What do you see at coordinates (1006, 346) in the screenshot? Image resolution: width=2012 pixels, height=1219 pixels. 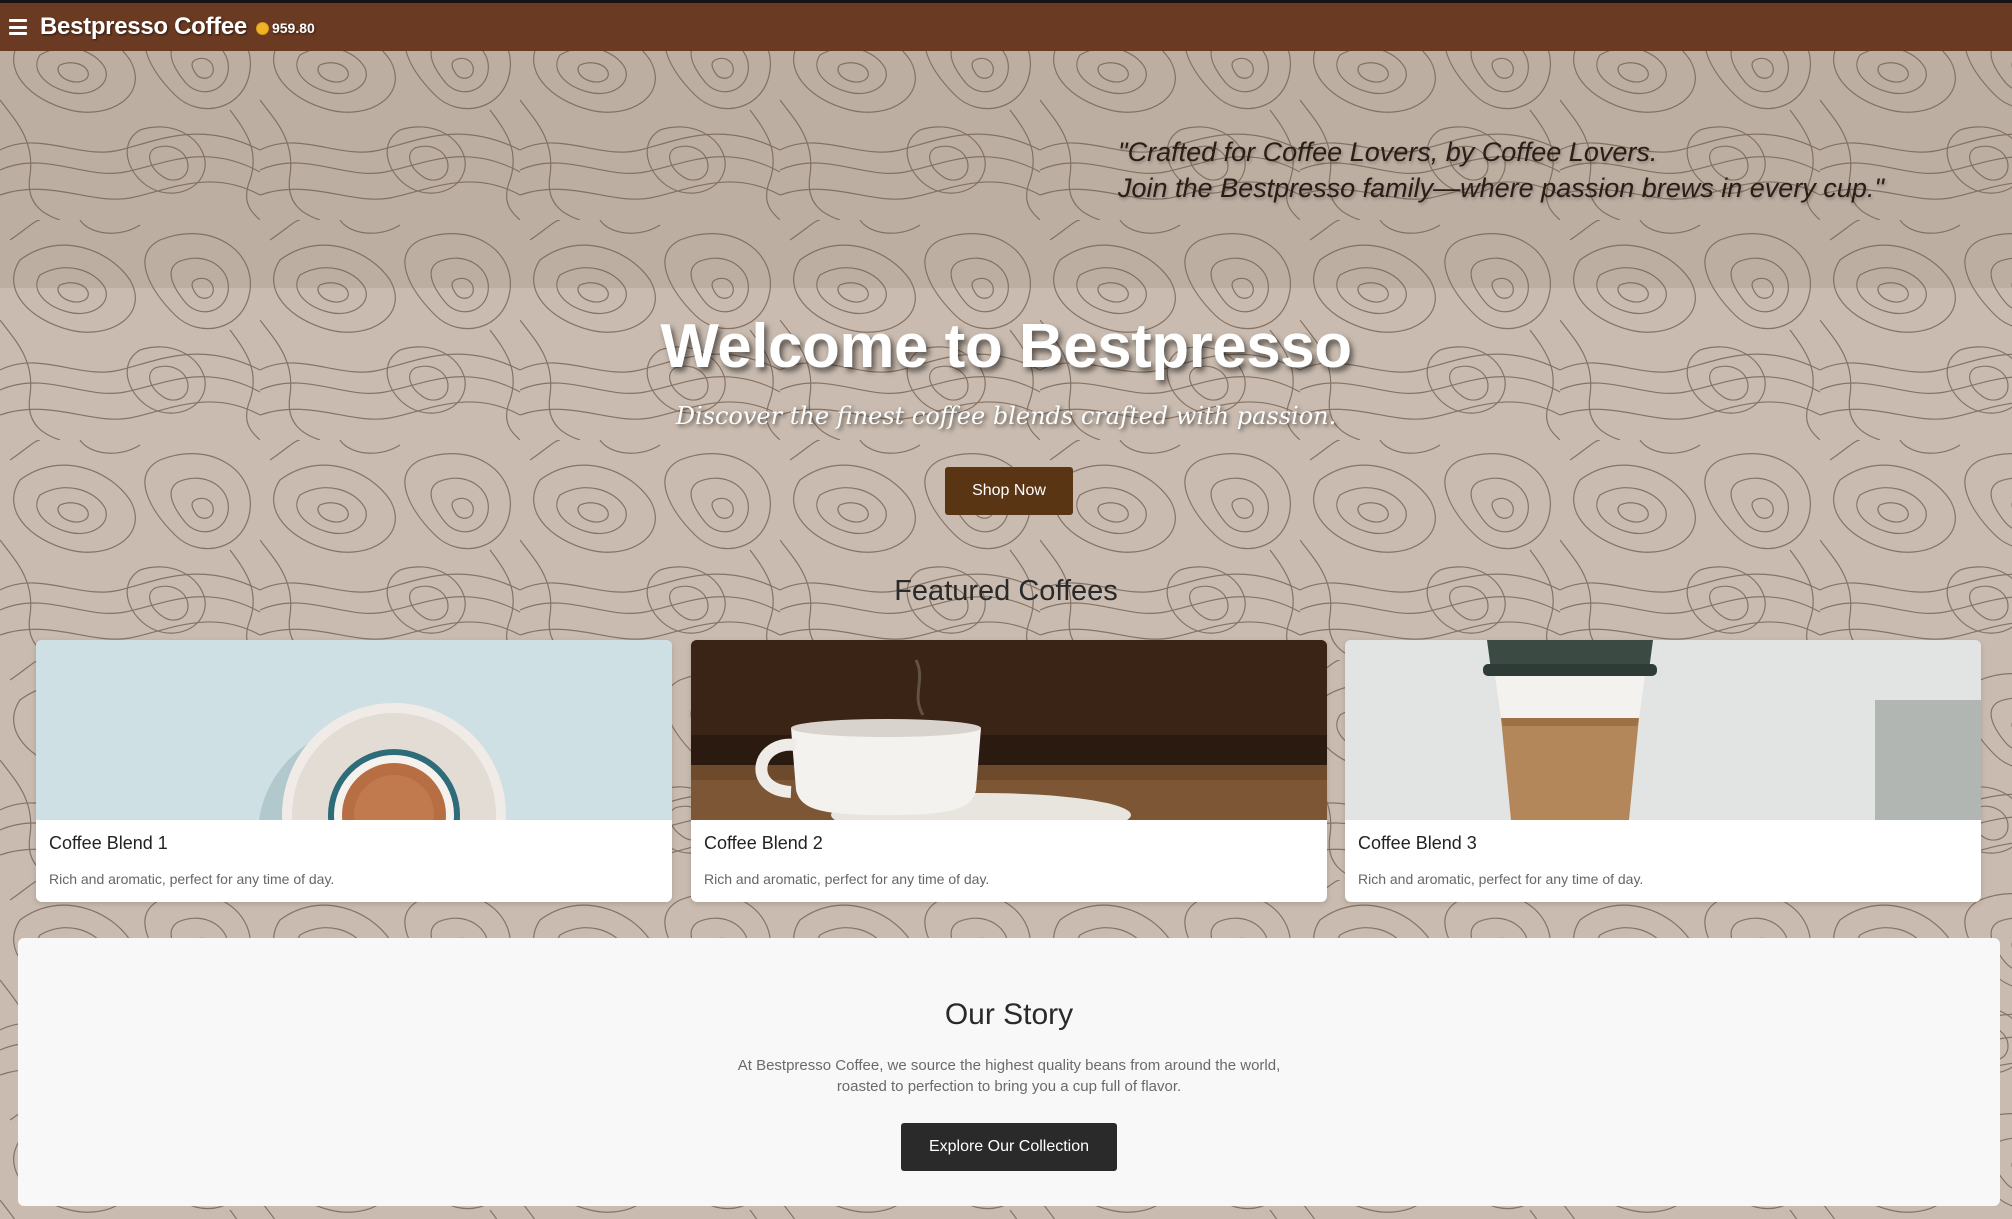 I see `hero-title: Welcome to Bestpresso` at bounding box center [1006, 346].